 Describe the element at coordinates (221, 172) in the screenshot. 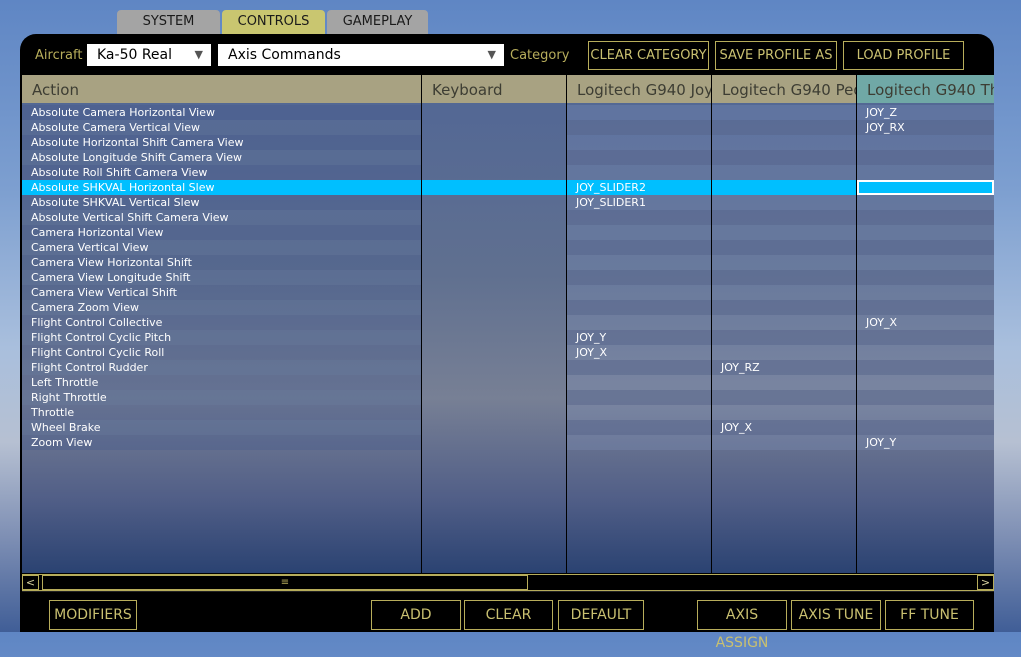

I see `action-cell: Absolute Roll Shift Camera View` at that location.